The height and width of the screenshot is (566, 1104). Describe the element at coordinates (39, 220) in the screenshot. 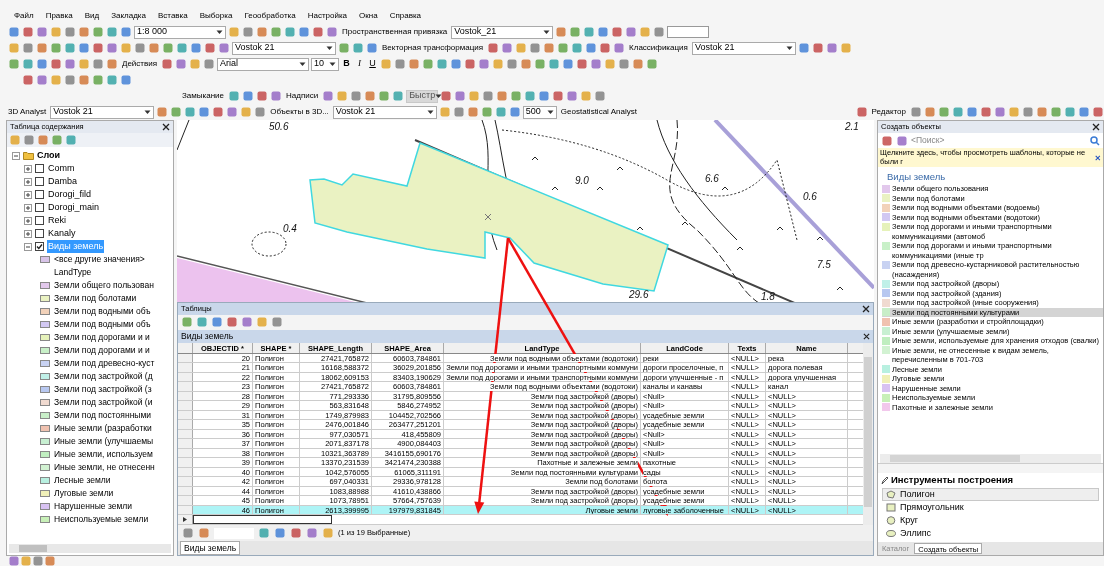

I see `checkbox` at that location.